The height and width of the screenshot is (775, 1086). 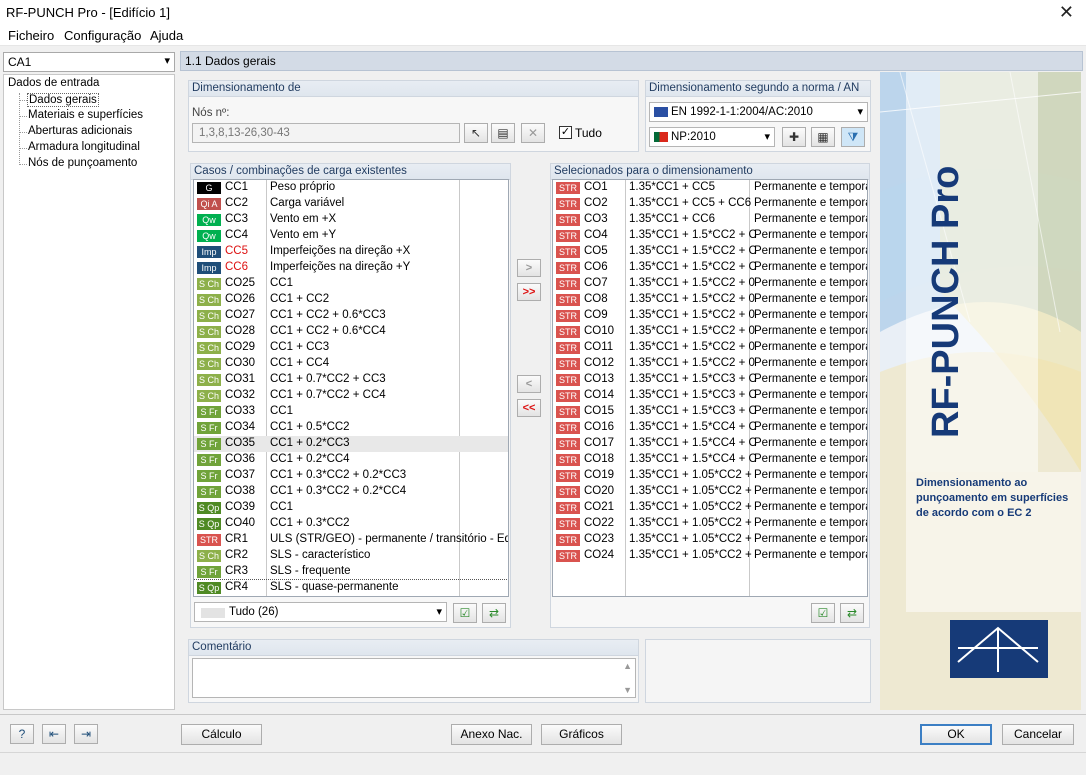 What do you see at coordinates (529, 408) in the screenshot?
I see `remove-all-button: <<` at bounding box center [529, 408].